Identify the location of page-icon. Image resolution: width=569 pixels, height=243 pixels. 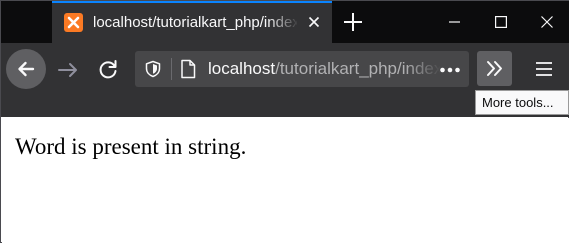
(188, 69).